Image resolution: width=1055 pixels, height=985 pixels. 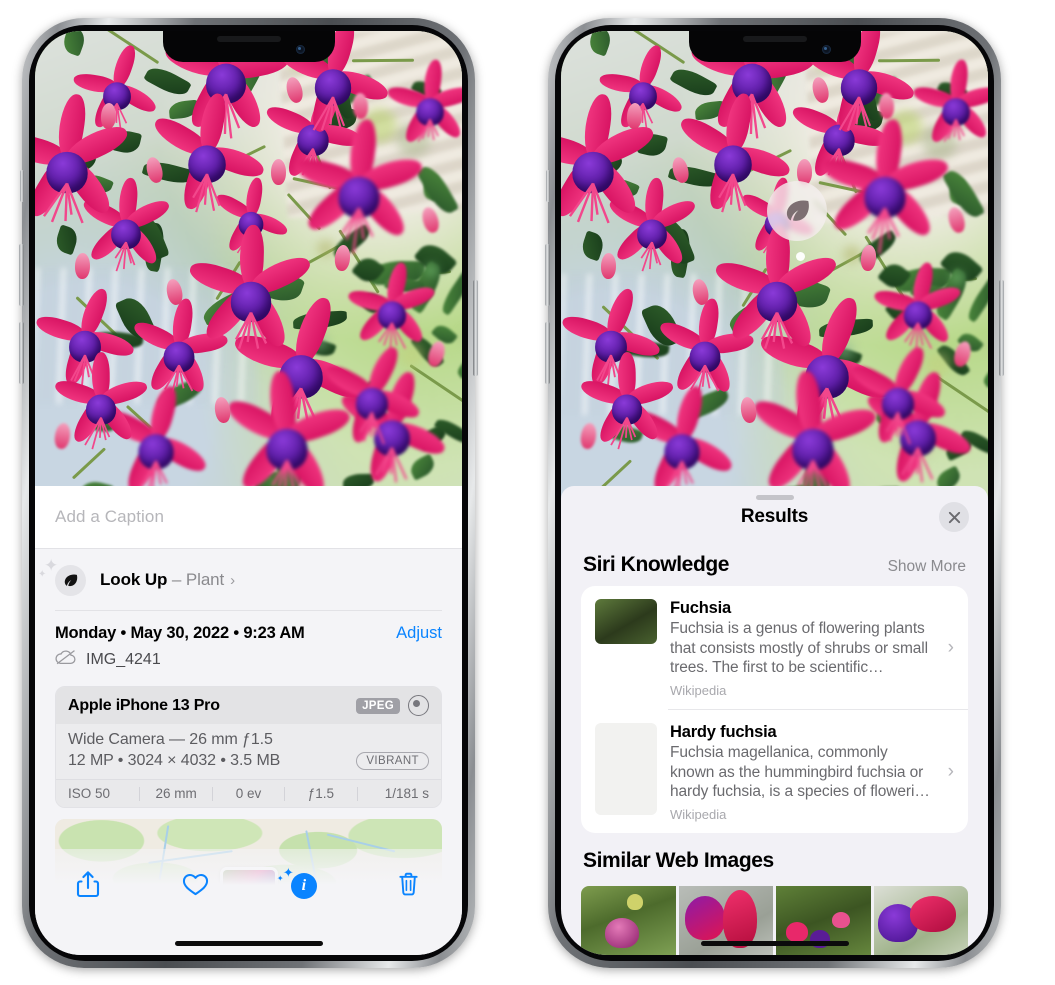 What do you see at coordinates (176, 793) in the screenshot?
I see `exif-focal: 26 mm` at bounding box center [176, 793].